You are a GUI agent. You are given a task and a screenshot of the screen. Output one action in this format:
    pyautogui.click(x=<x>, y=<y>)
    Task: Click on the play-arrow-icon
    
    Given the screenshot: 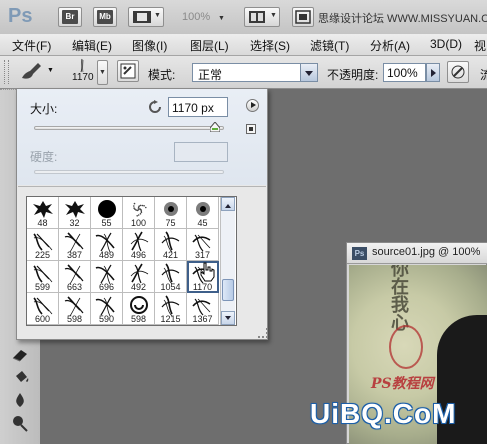 What is the action you would take?
    pyautogui.click(x=255, y=105)
    